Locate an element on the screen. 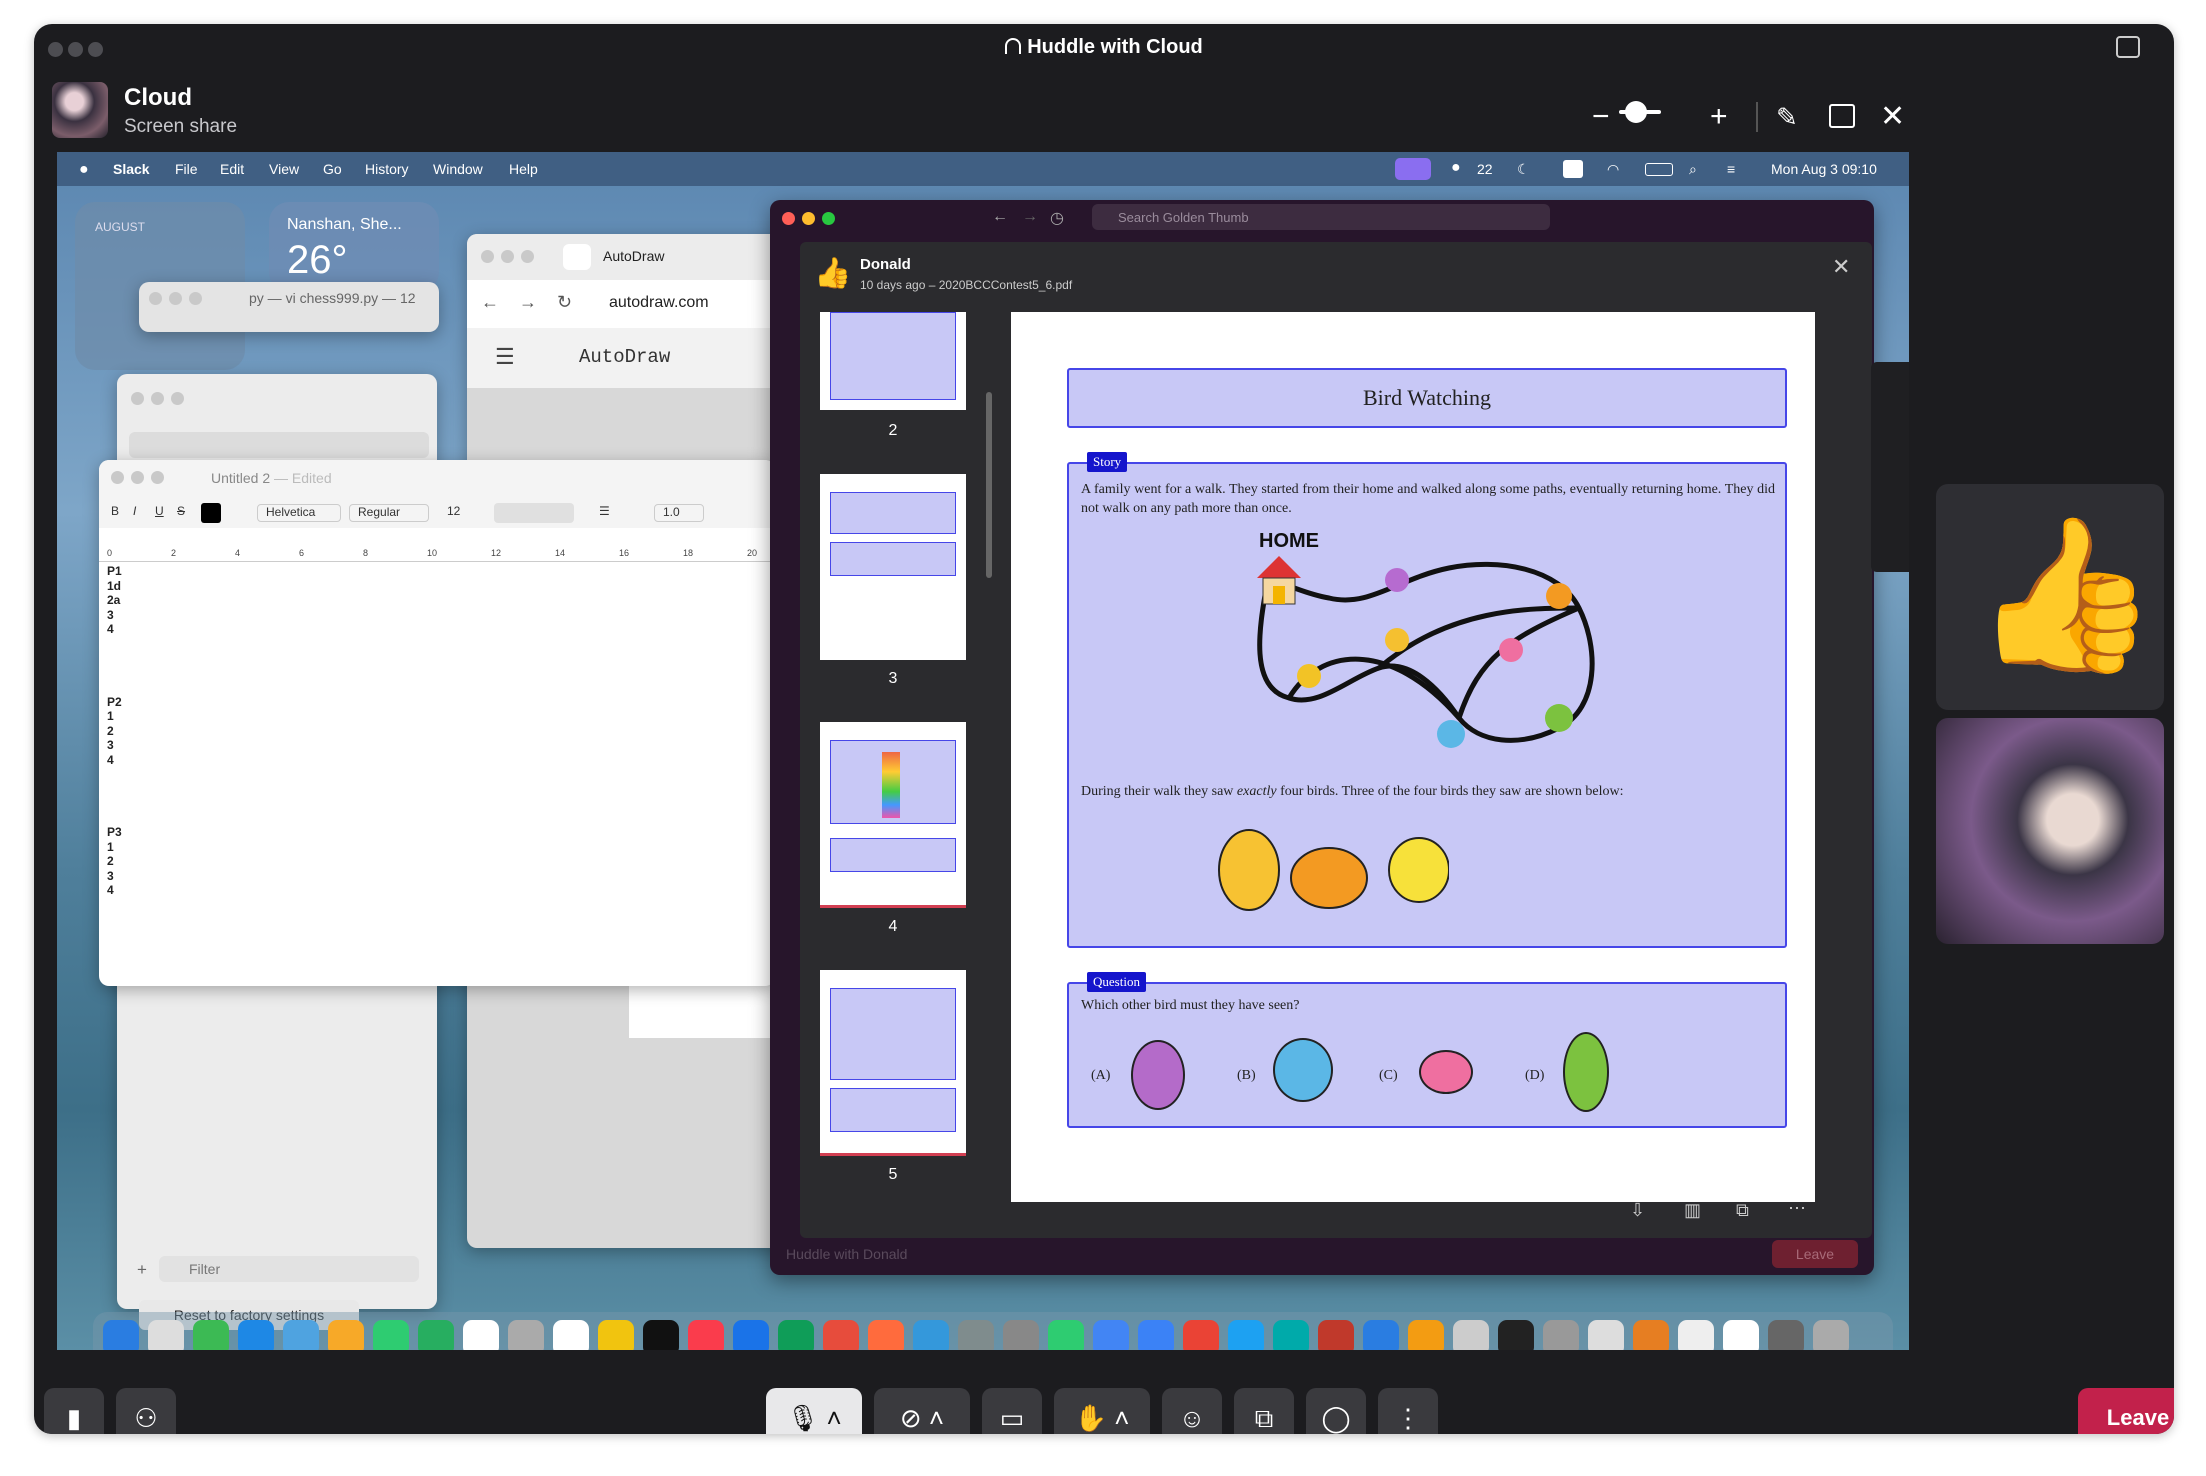 The image size is (2206, 1476). textedit-close-dot is located at coordinates (117, 477).